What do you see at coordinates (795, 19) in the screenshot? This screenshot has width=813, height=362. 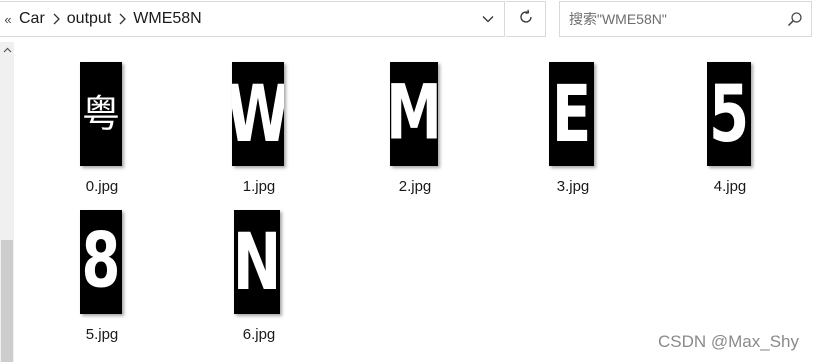 I see `search-icon` at bounding box center [795, 19].